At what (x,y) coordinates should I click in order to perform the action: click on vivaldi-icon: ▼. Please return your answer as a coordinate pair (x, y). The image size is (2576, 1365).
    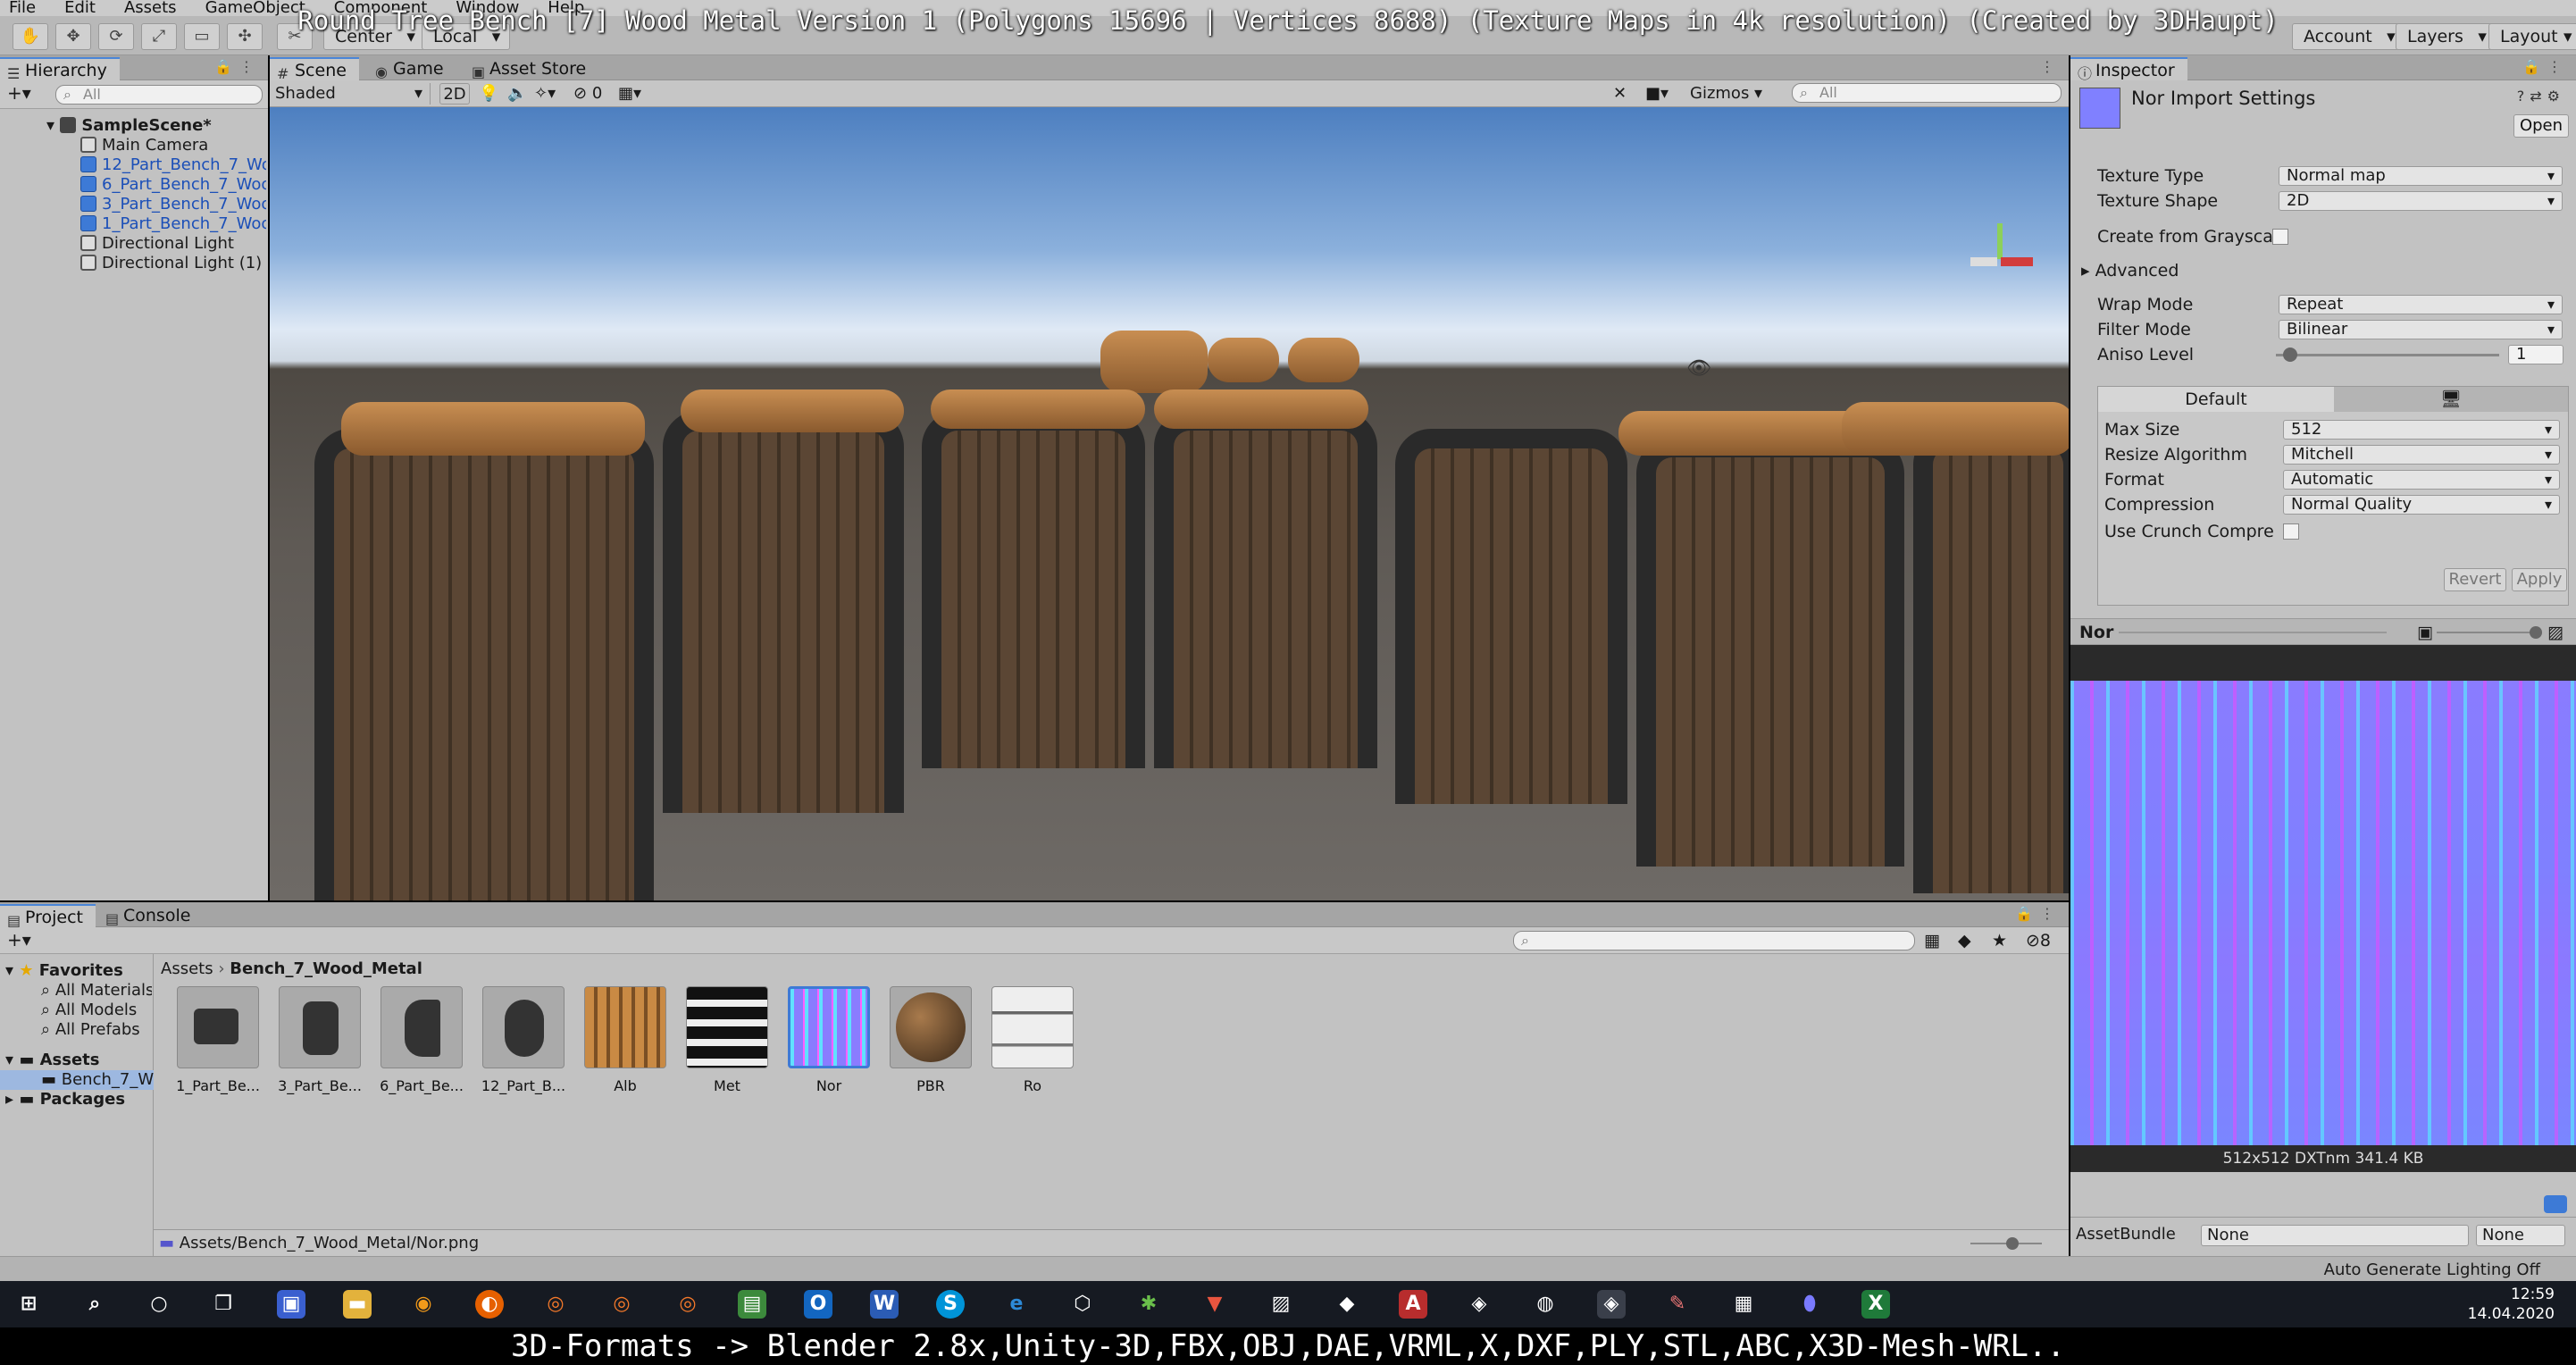
    Looking at the image, I should click on (1215, 1305).